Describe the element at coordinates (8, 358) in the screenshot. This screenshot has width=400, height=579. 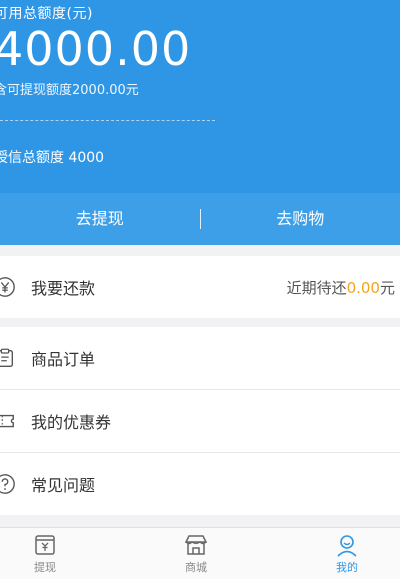
I see `clipboard-icon` at that location.